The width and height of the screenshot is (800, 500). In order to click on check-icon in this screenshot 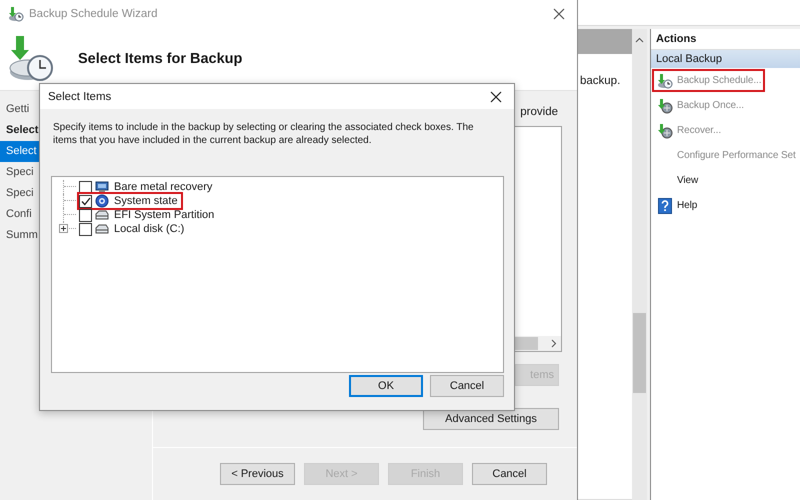, I will do `click(85, 201)`.